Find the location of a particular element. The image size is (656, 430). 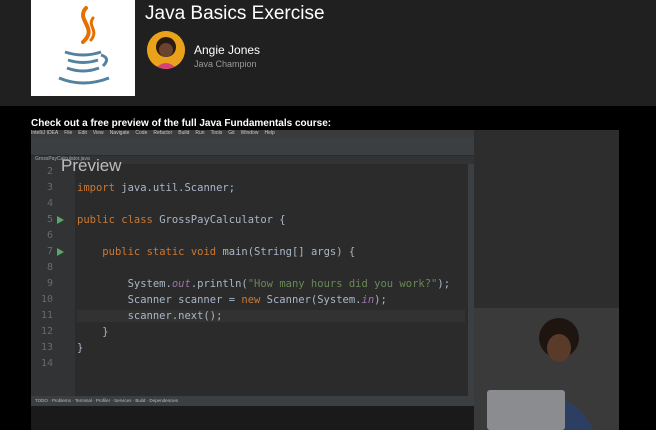

video-bottom-bar is located at coordinates (252, 418).